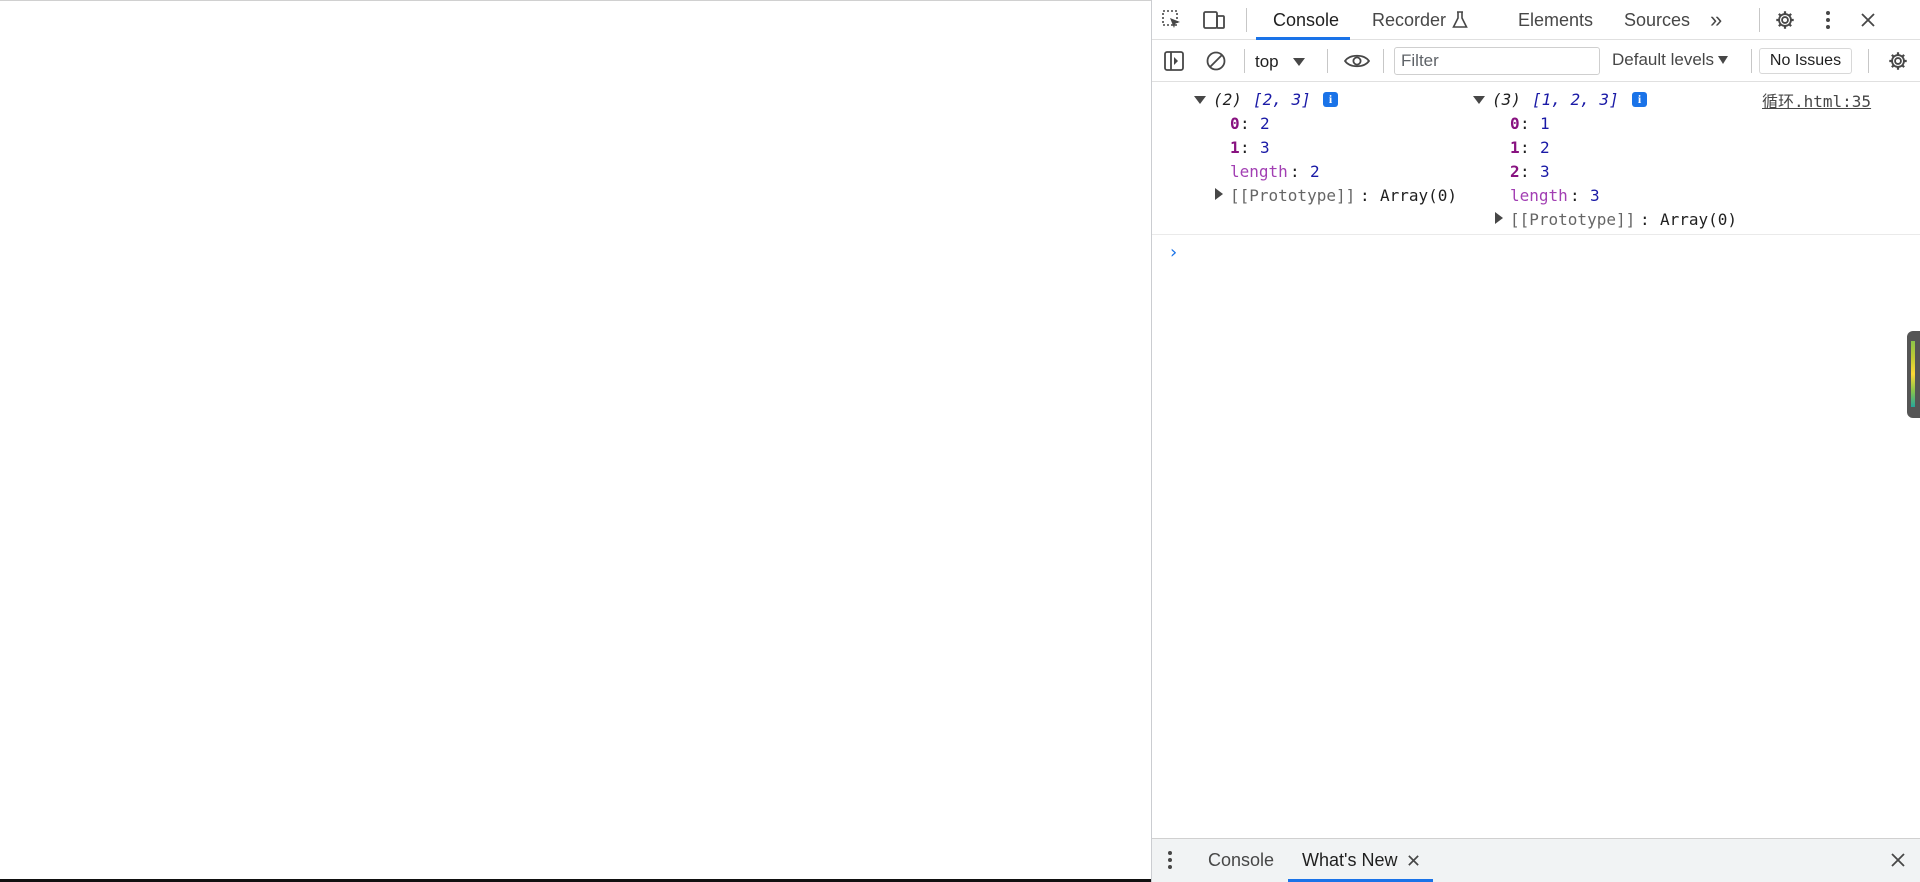  What do you see at coordinates (1663, 59) in the screenshot?
I see `log-levels-label: Default levels` at bounding box center [1663, 59].